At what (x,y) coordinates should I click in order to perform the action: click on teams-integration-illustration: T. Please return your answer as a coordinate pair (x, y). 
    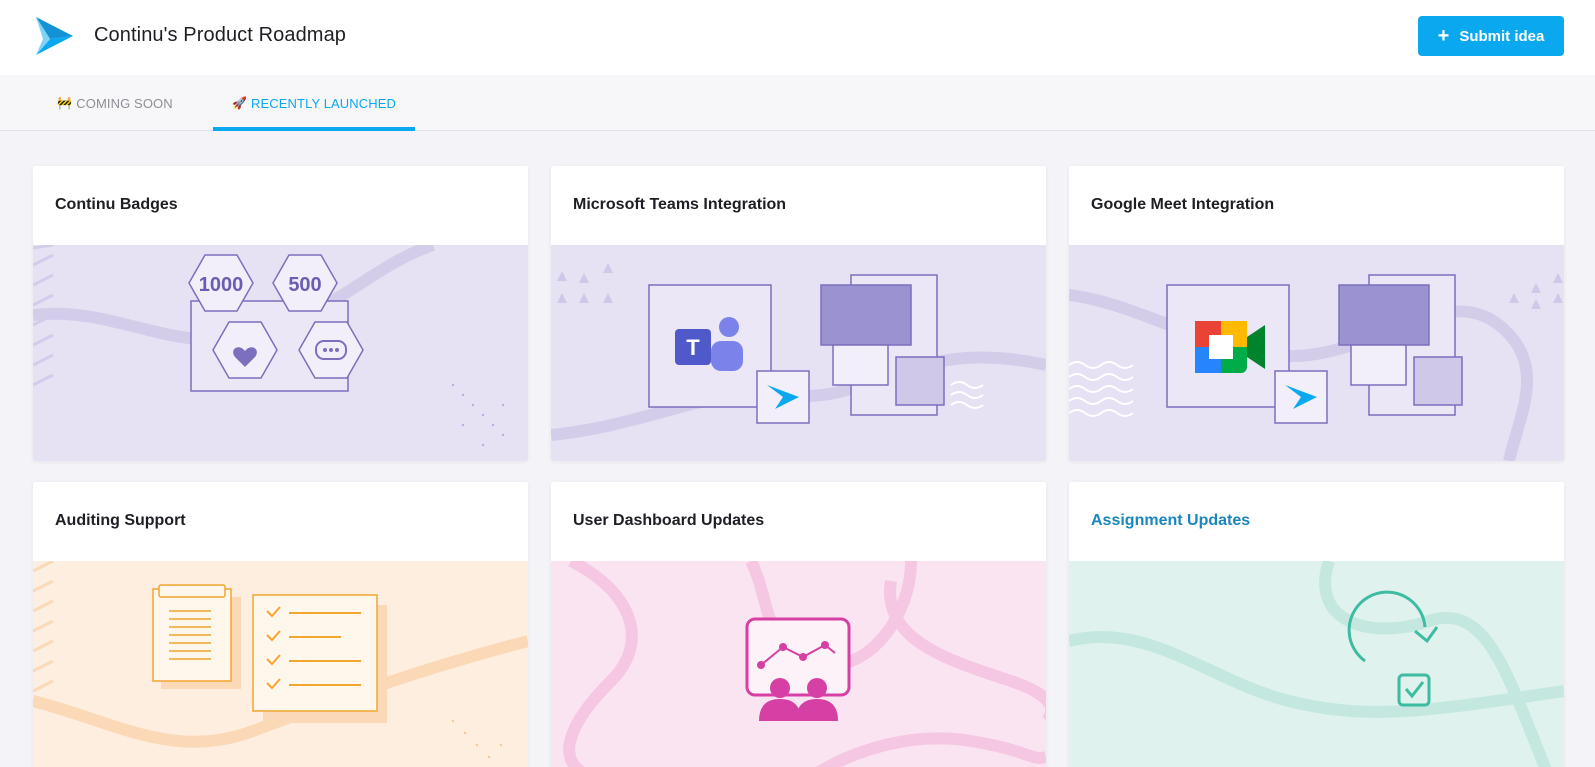
    Looking at the image, I should click on (798, 353).